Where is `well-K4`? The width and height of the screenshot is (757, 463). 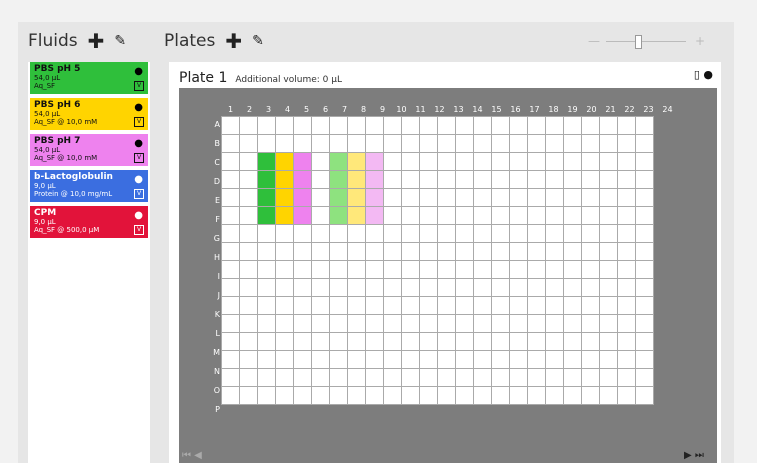 well-K4 is located at coordinates (284, 305).